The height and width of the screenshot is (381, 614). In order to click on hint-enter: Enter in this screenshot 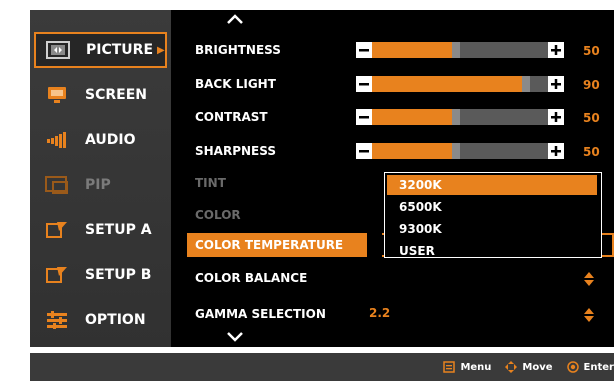, I will do `click(590, 367)`.